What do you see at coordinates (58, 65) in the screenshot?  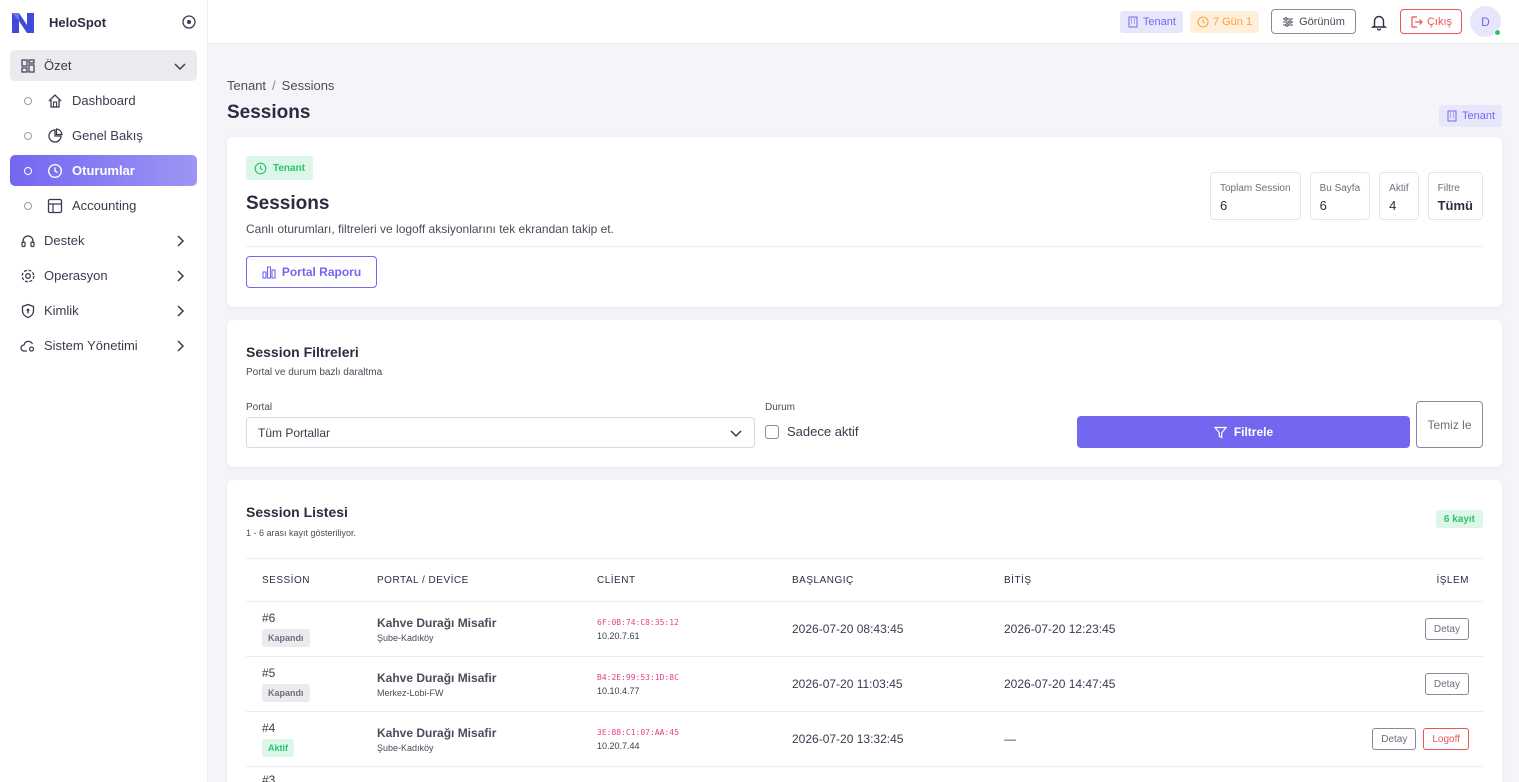 I see `sidebar-item-label: Özet` at bounding box center [58, 65].